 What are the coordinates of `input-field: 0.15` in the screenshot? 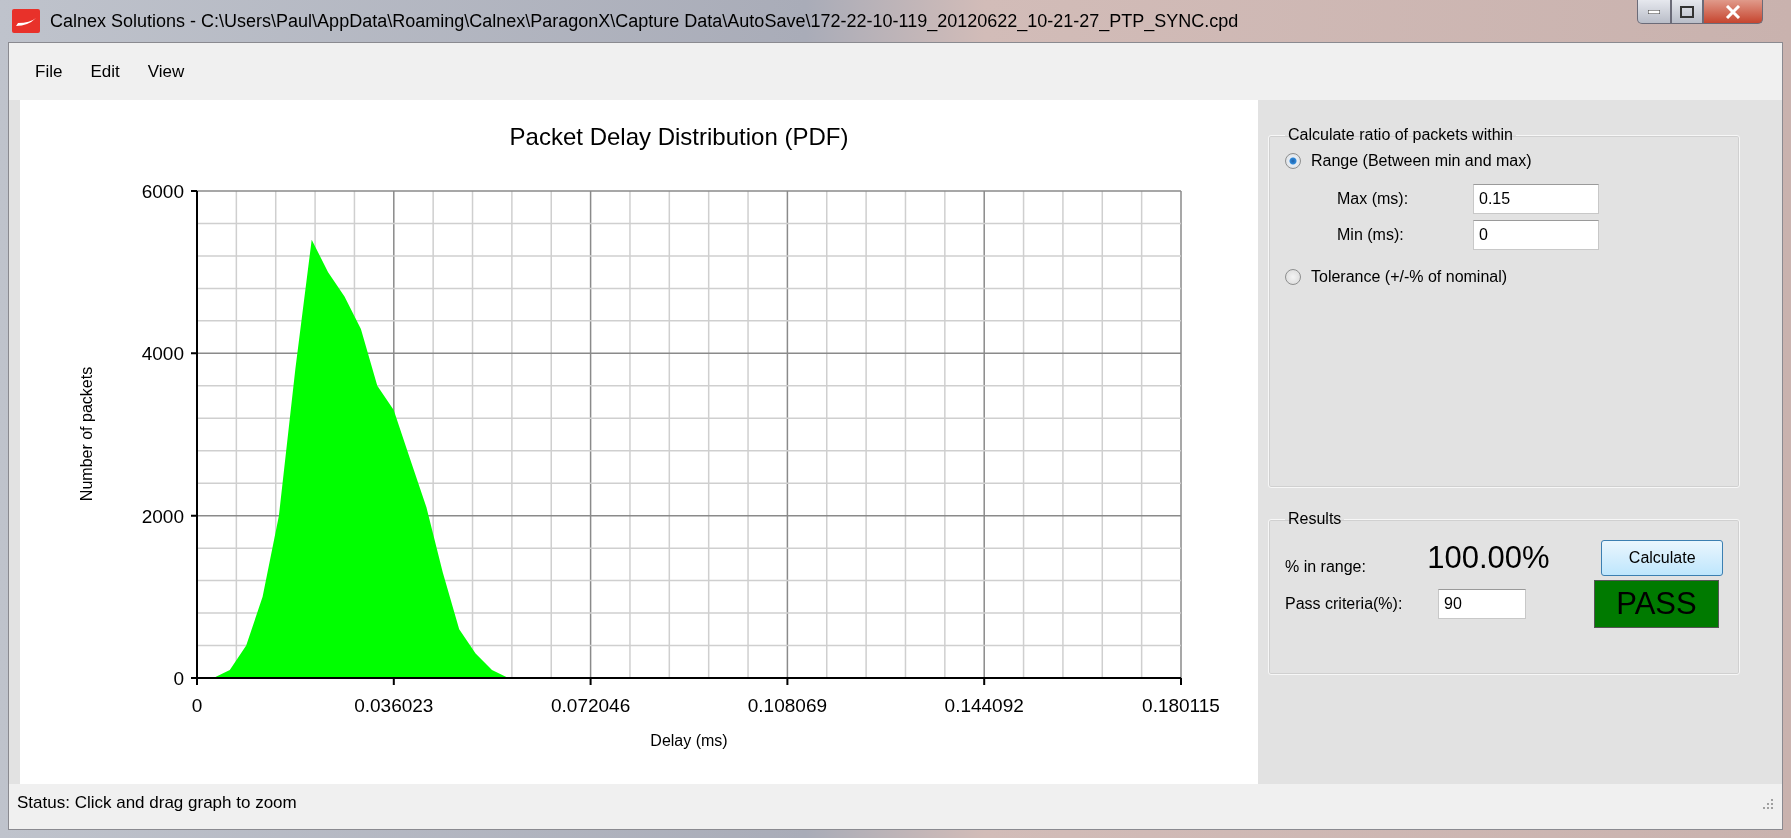 It's located at (1536, 199).